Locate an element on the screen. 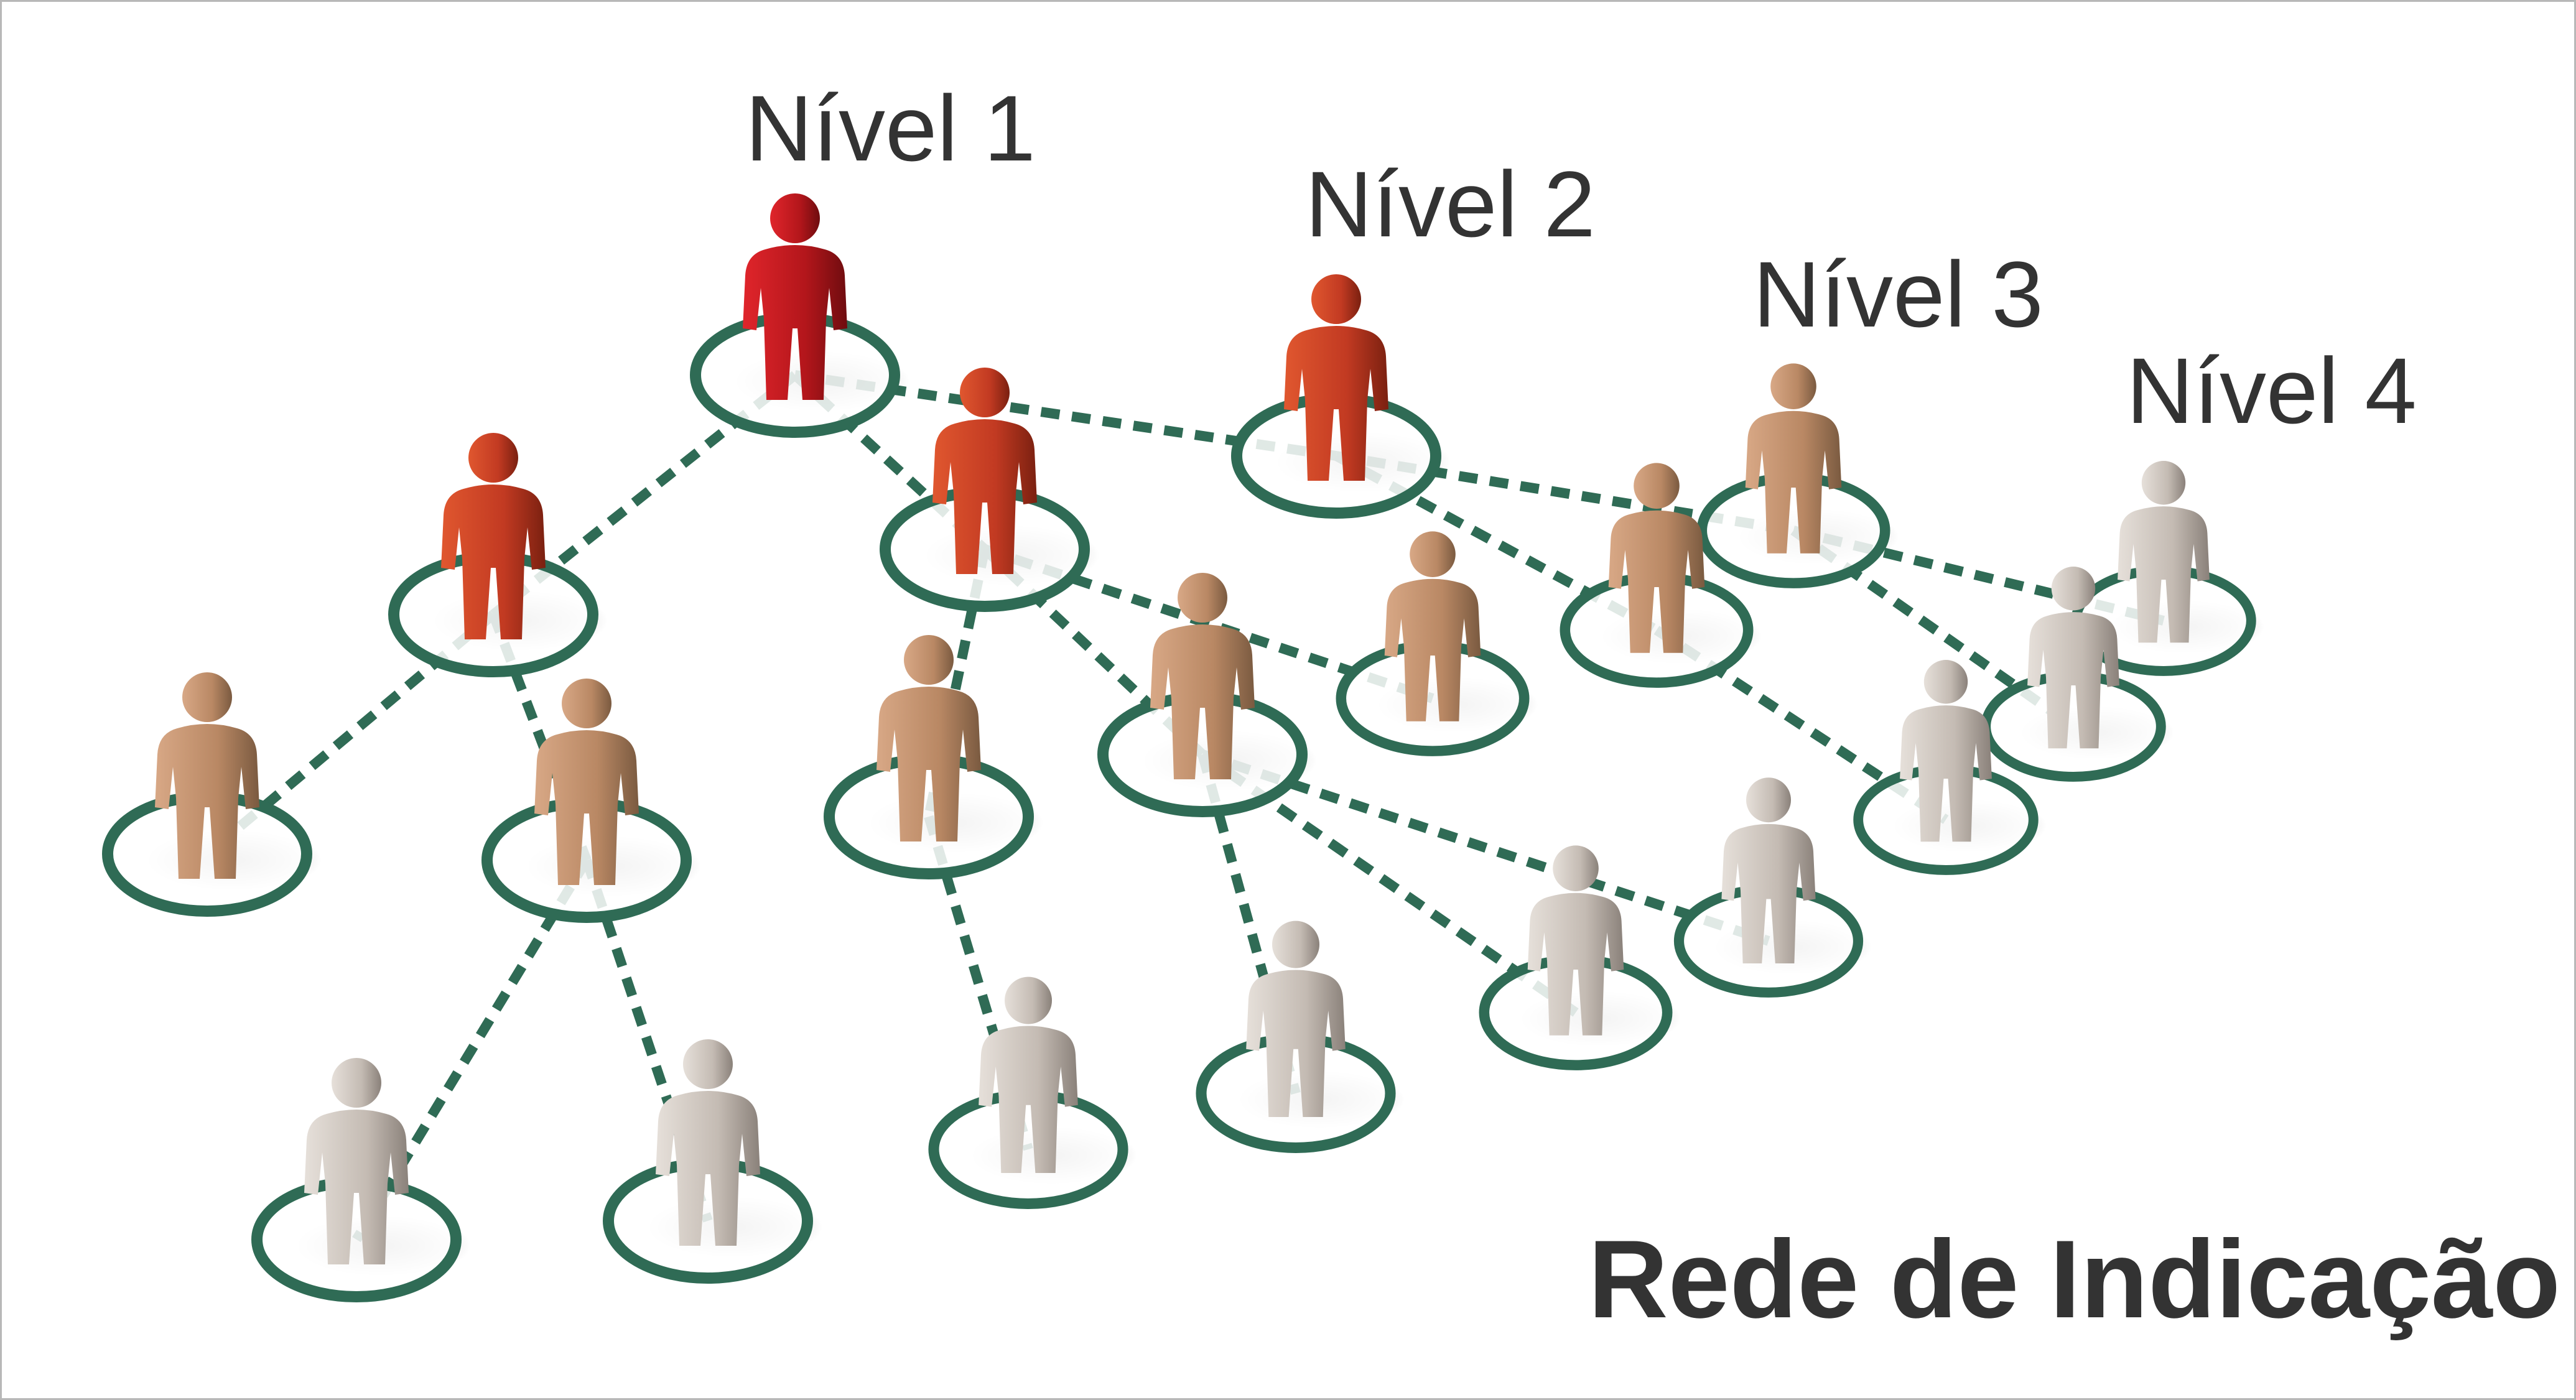 The height and width of the screenshot is (1400, 2576). level-4-label: Nível 4 is located at coordinates (2271, 390).